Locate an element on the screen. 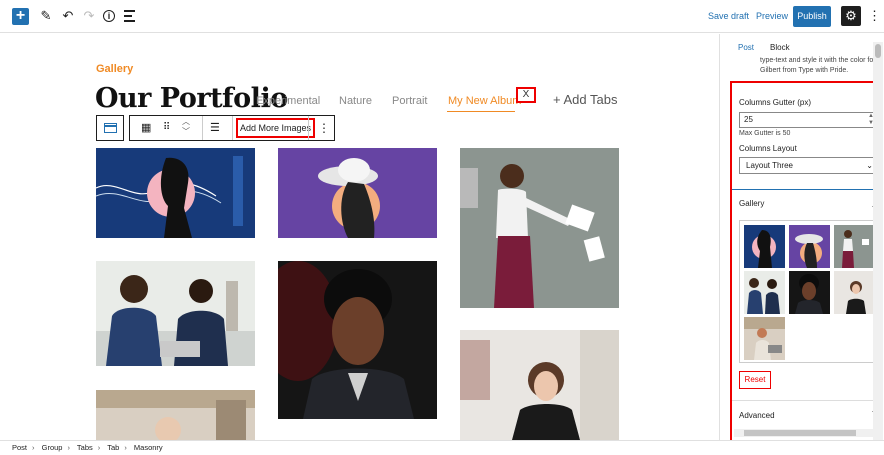  reset-button: Reset is located at coordinates (755, 380).